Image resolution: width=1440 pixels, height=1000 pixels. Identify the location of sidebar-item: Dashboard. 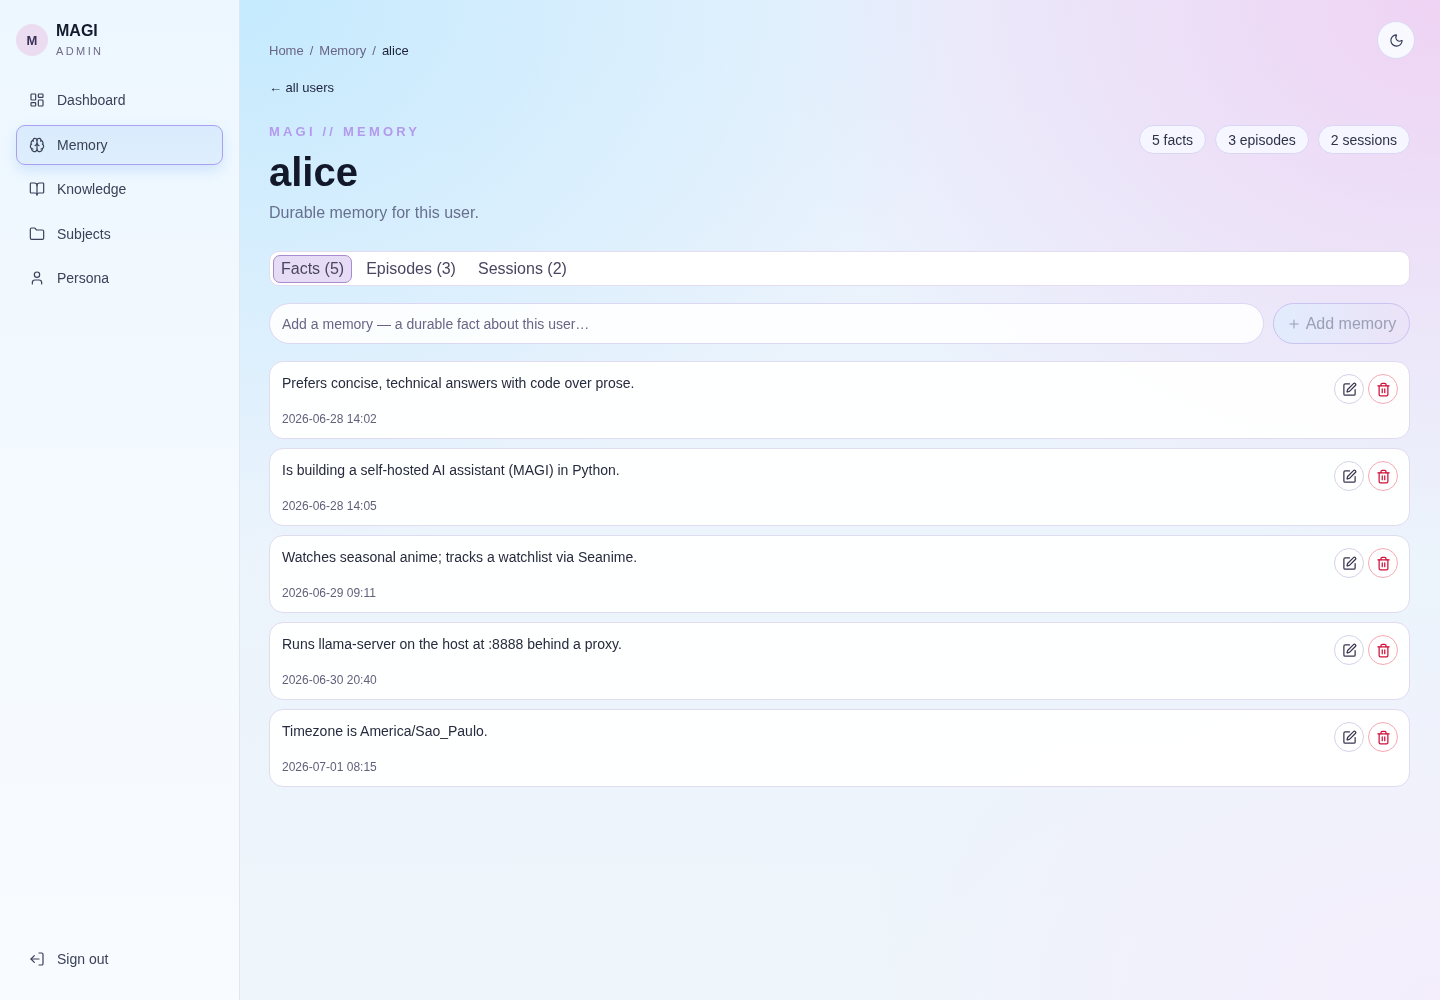
(119, 100).